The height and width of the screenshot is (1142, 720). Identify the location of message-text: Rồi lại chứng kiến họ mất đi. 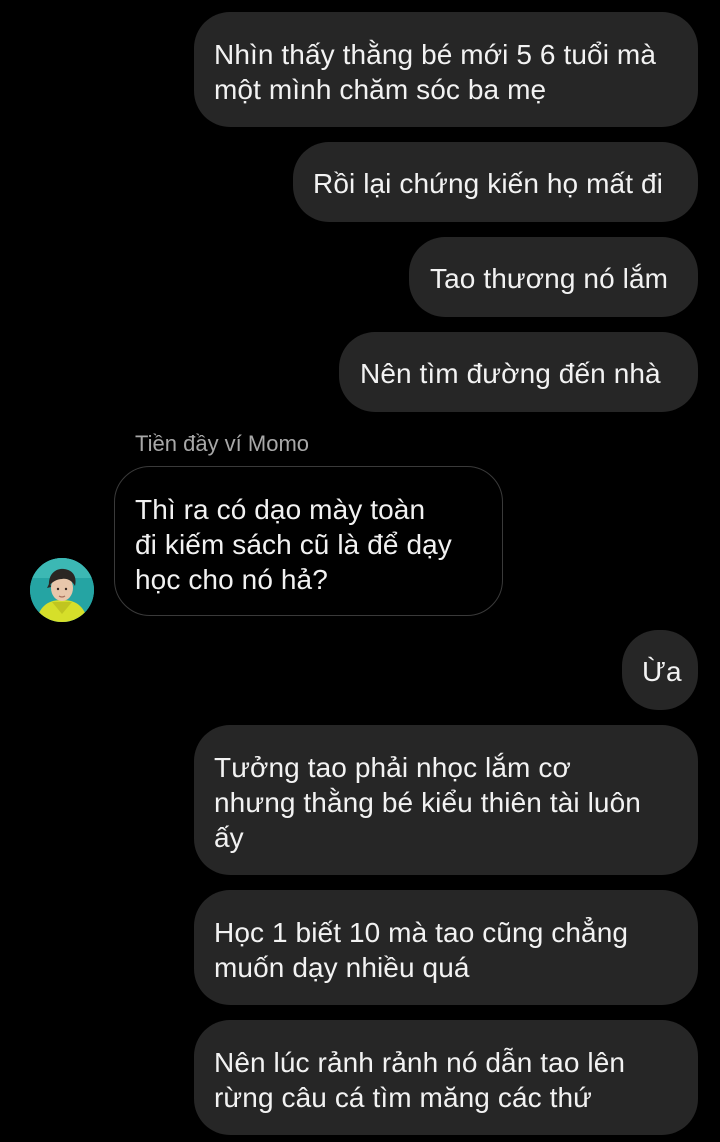
(488, 183).